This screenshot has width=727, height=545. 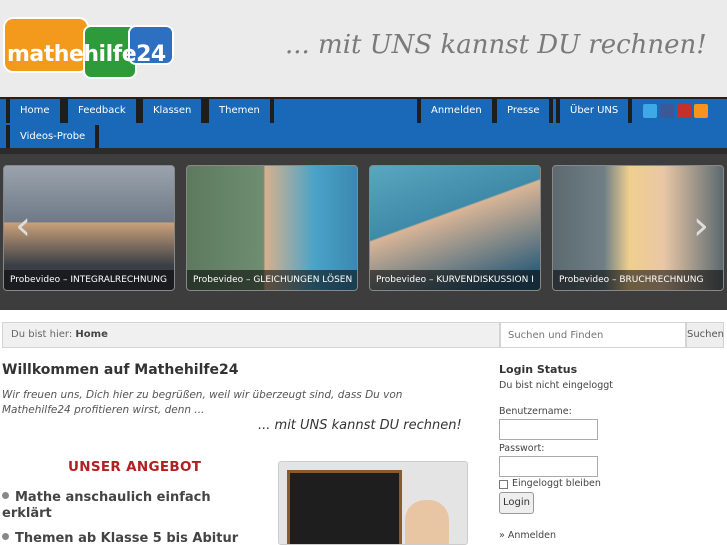 I want to click on child-figure, so click(x=427, y=522).